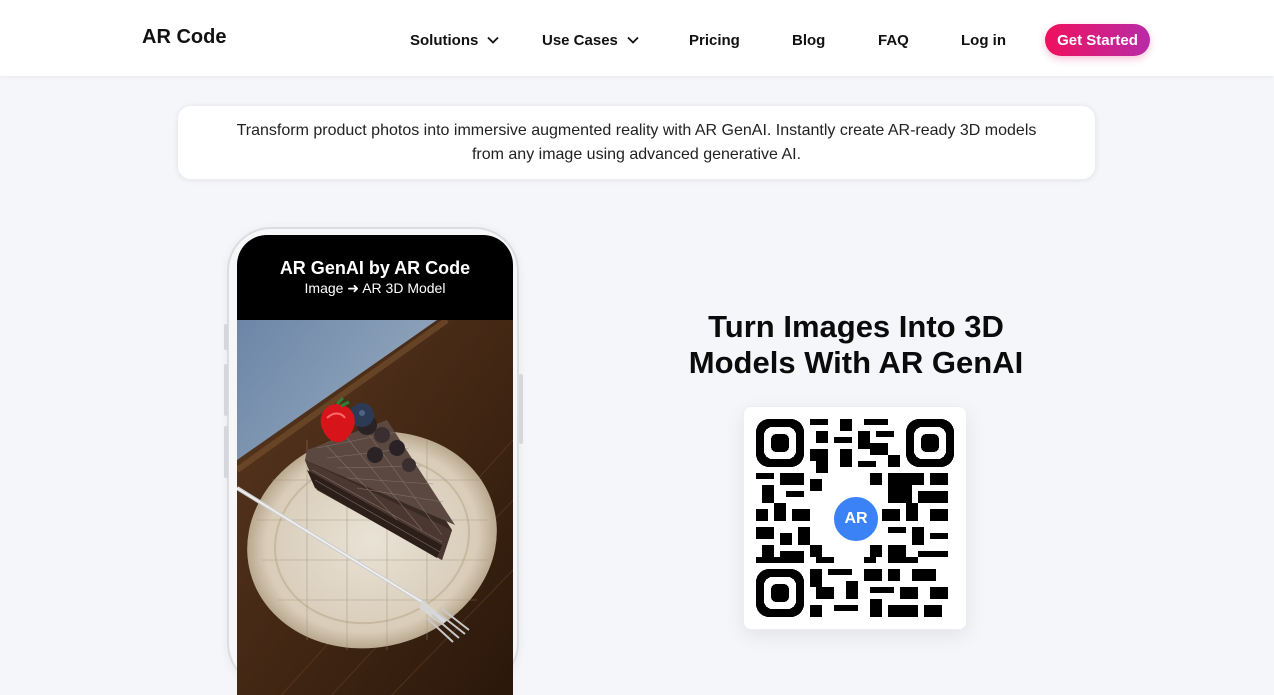 This screenshot has width=1274, height=695. I want to click on phone-screen-subtitle: Image ➜ AR 3D Model, so click(375, 288).